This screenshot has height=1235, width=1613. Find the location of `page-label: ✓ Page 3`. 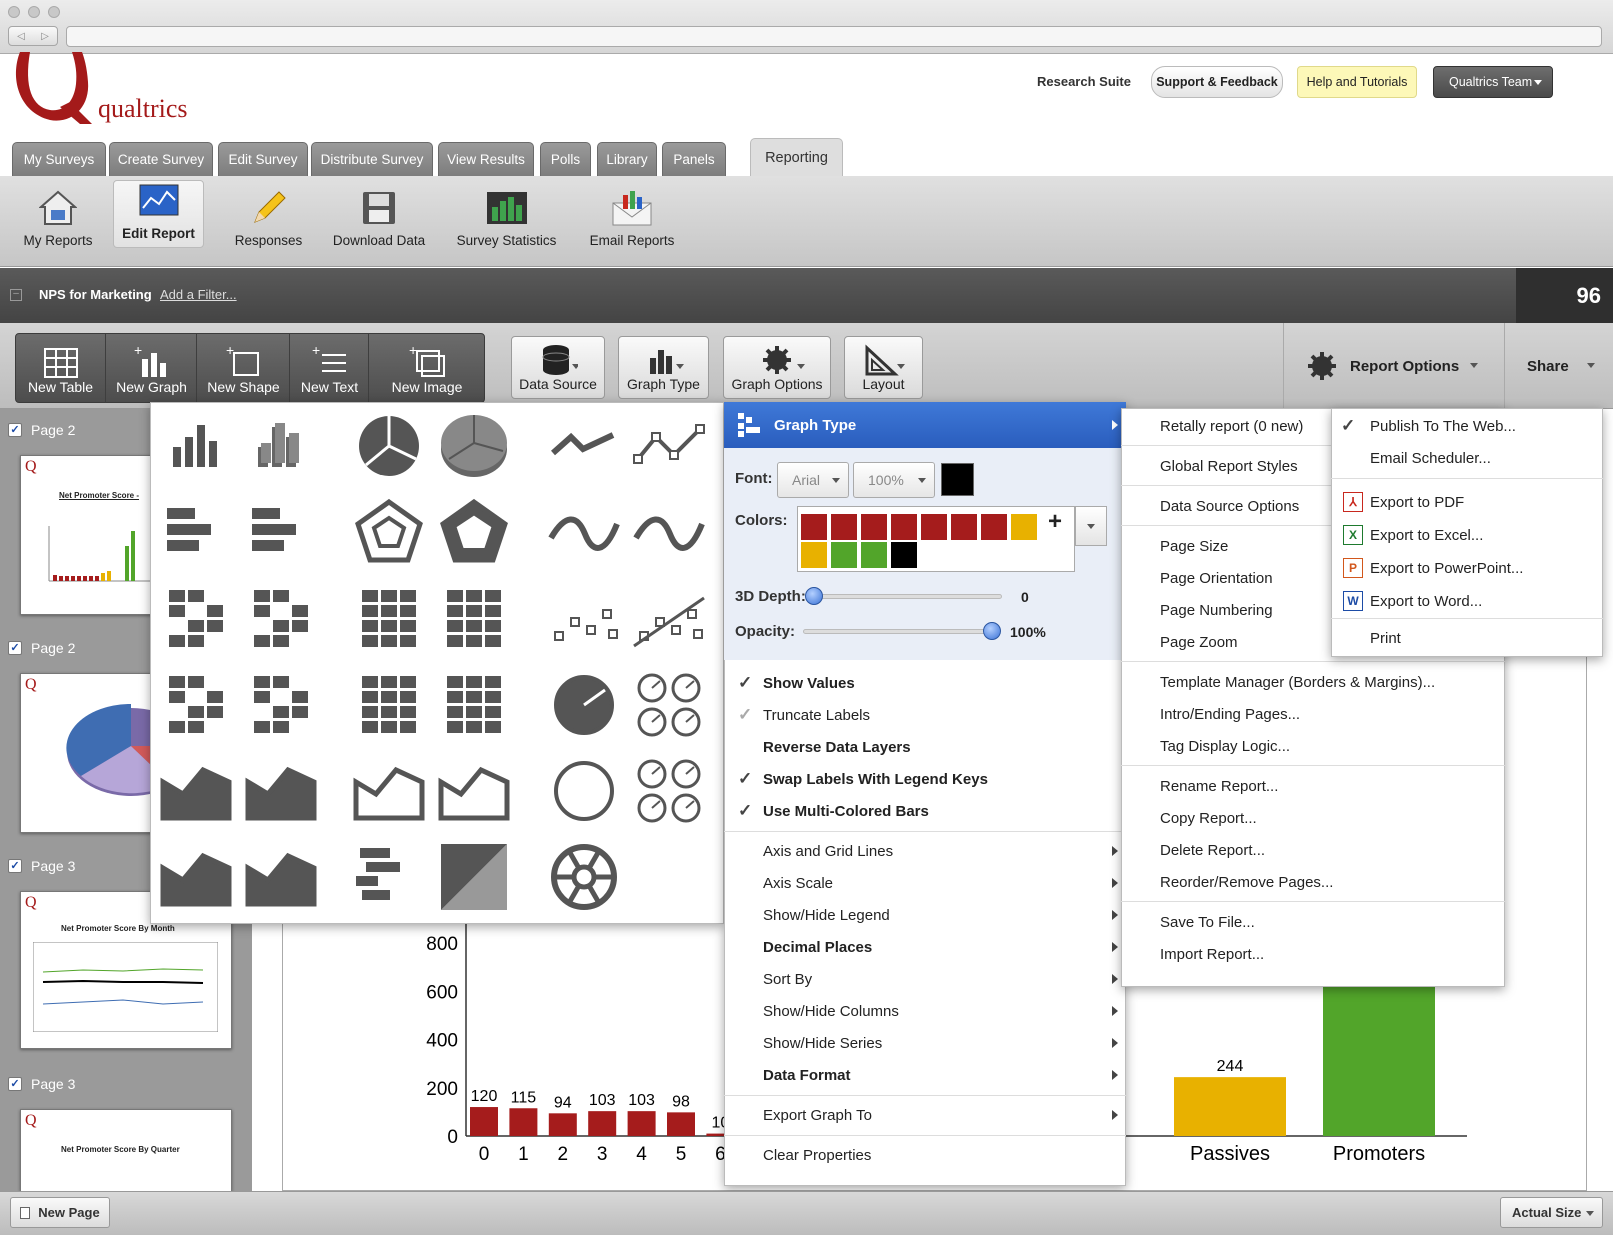

page-label: ✓ Page 3 is located at coordinates (126, 1084).